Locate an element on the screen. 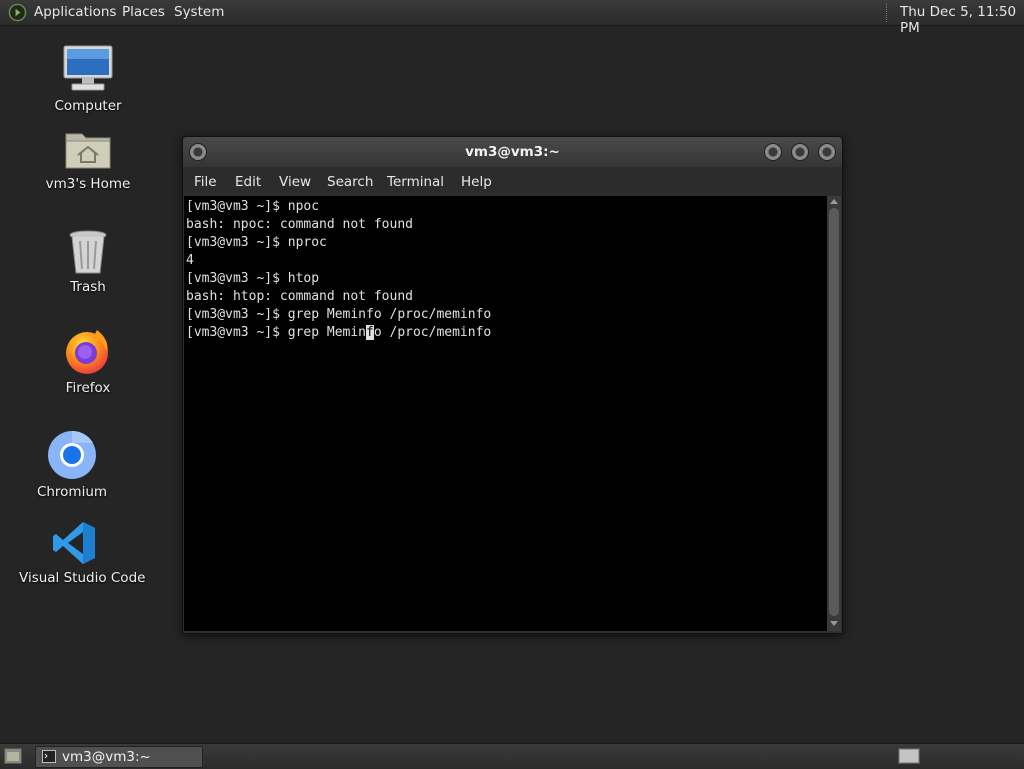  terminal-current-line: [vm3@vm3 ~]$ grep Meminfo /proc/meminfo is located at coordinates (338, 333).